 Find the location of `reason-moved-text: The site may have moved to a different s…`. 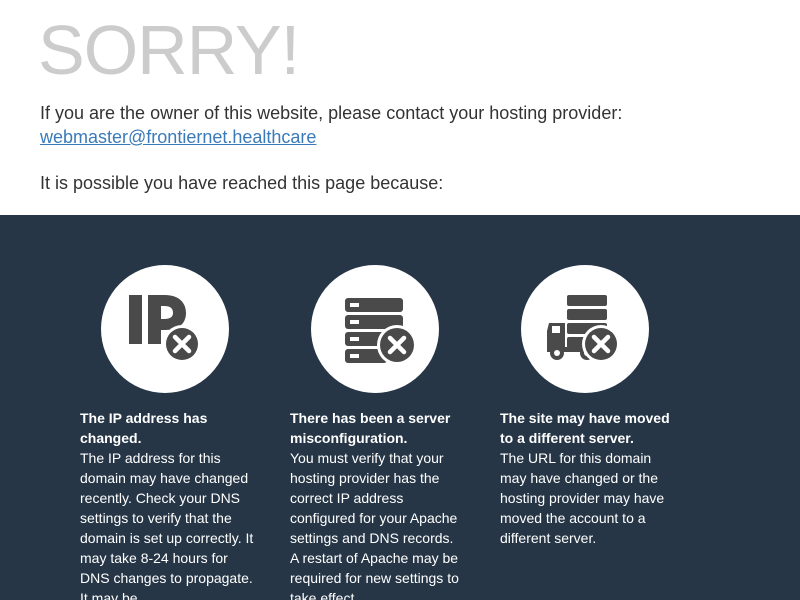

reason-moved-text: The site may have moved to a different s… is located at coordinates (587, 478).